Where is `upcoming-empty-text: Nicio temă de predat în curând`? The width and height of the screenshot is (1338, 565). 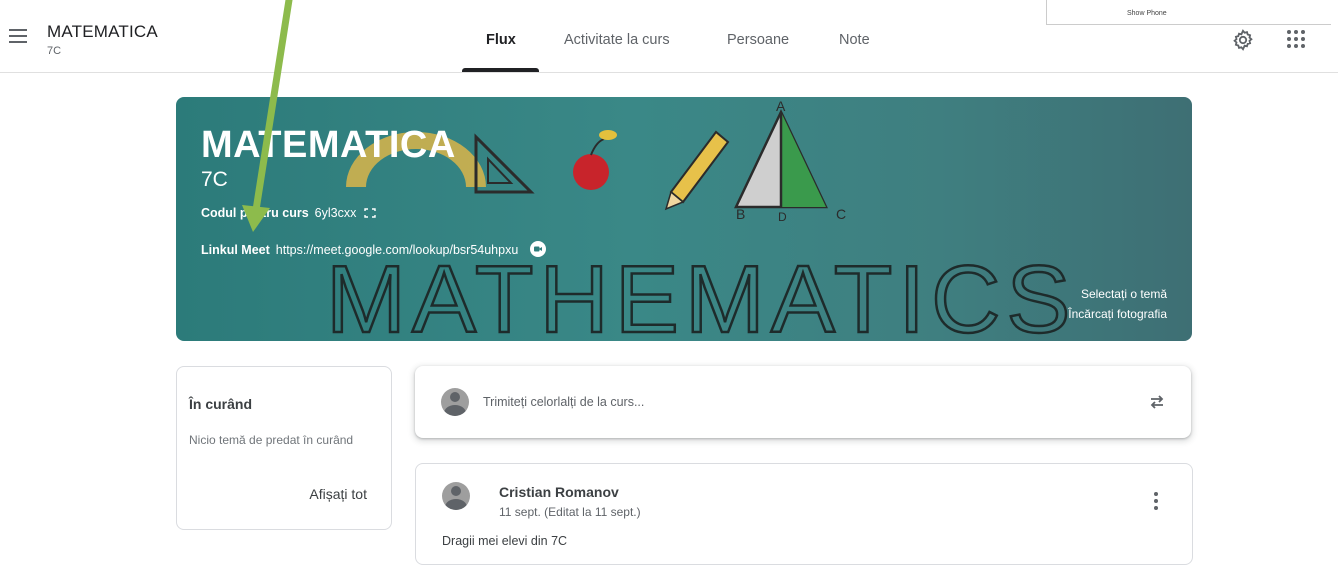 upcoming-empty-text: Nicio temă de predat în curând is located at coordinates (271, 440).